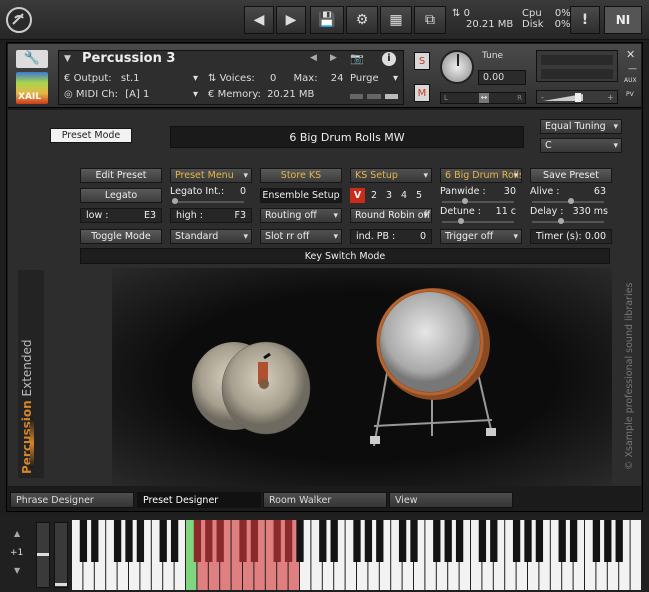 The height and width of the screenshot is (592, 649). Describe the element at coordinates (630, 80) in the screenshot. I see `aux-button: AUX` at that location.